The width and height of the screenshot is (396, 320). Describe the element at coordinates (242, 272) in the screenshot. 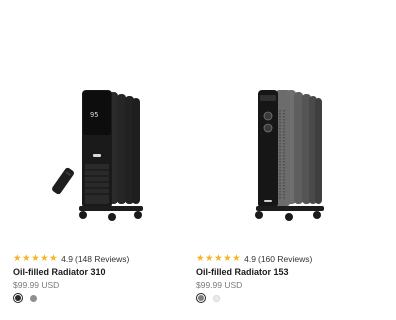

I see `product-title: Oil-filled Radiator 153` at that location.